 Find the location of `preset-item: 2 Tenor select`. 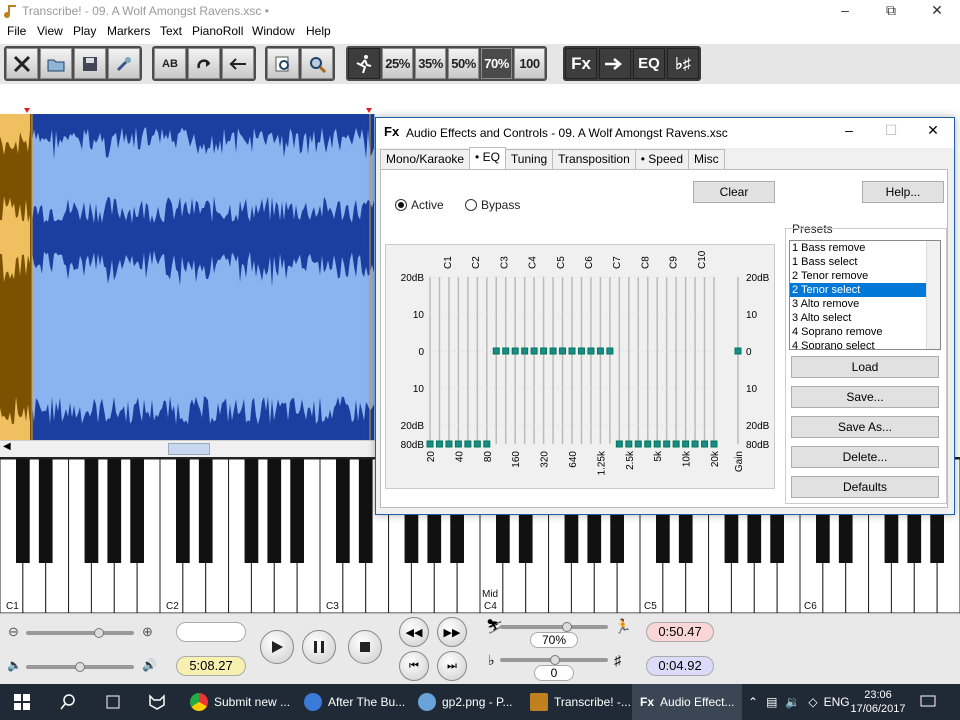

preset-item: 2 Tenor select is located at coordinates (865, 290).